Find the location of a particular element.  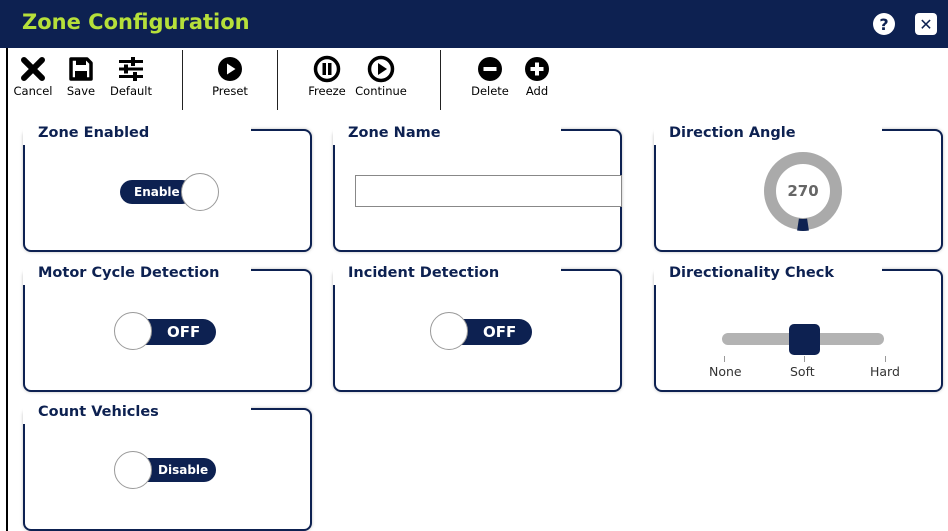

left-border is located at coordinates (7, 289).